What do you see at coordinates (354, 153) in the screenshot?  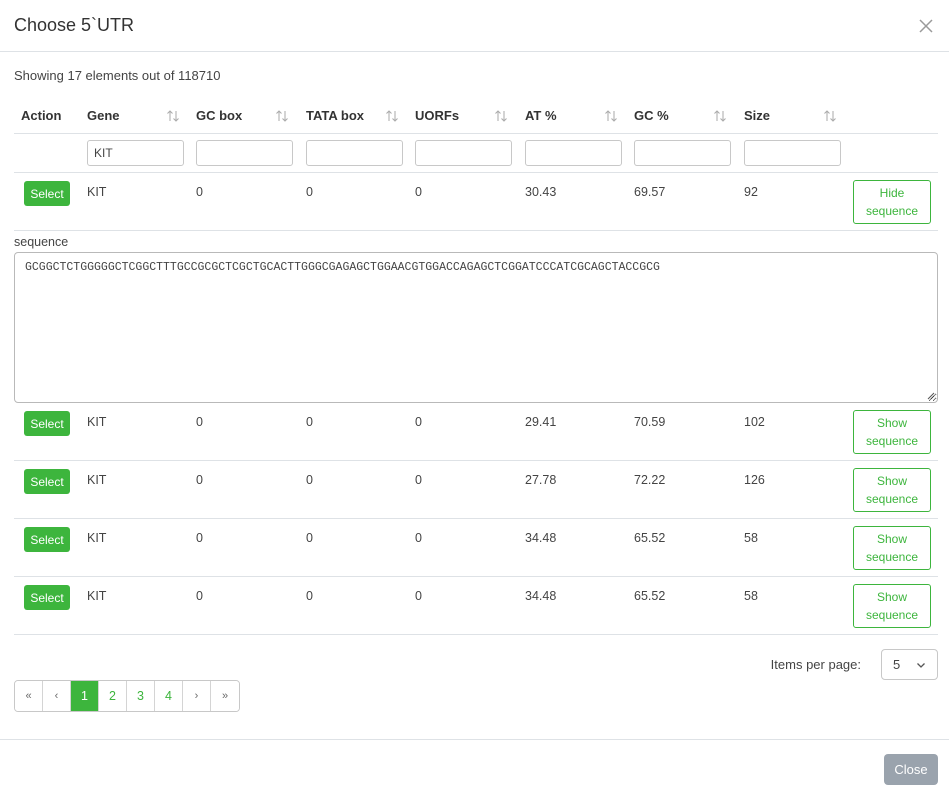 I see `tata-box-filter-input` at bounding box center [354, 153].